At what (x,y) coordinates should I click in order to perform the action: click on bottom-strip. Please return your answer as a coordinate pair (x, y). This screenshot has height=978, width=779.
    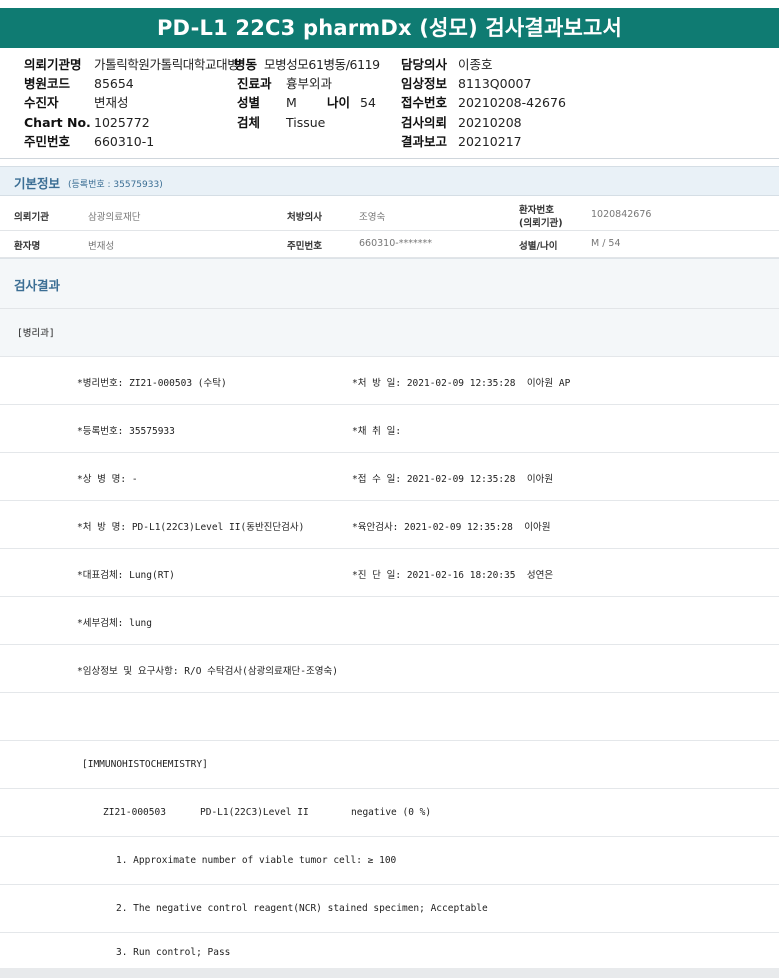
    Looking at the image, I should click on (389, 973).